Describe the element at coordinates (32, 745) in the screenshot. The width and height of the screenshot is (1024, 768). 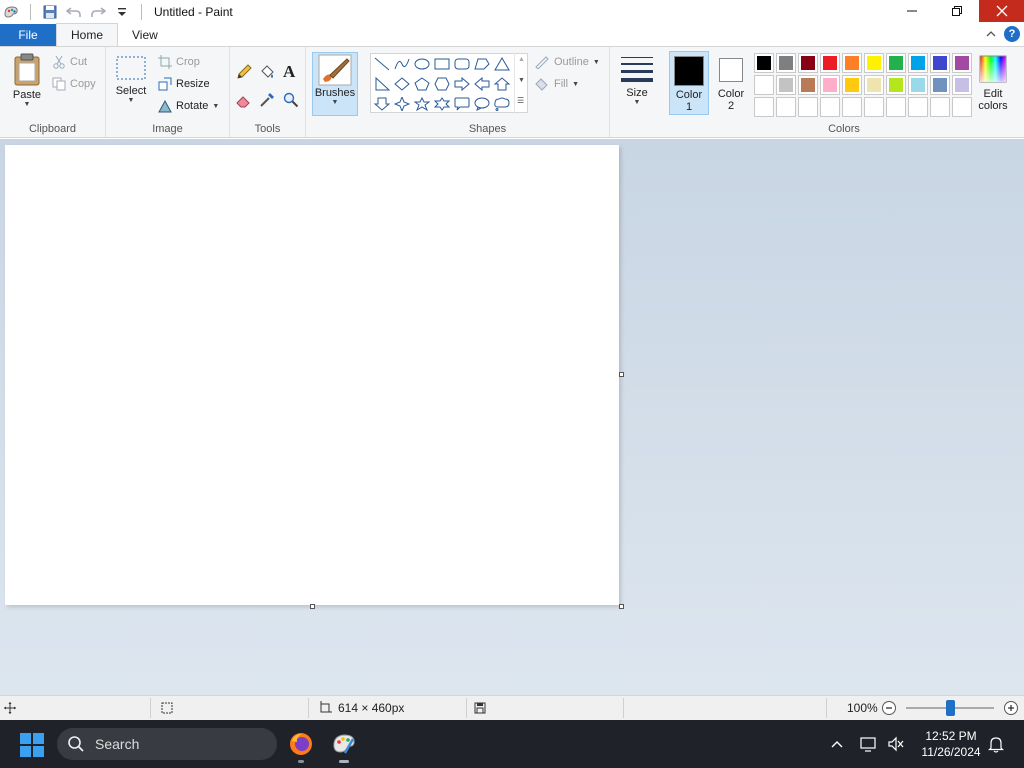
I see `start-button` at that location.